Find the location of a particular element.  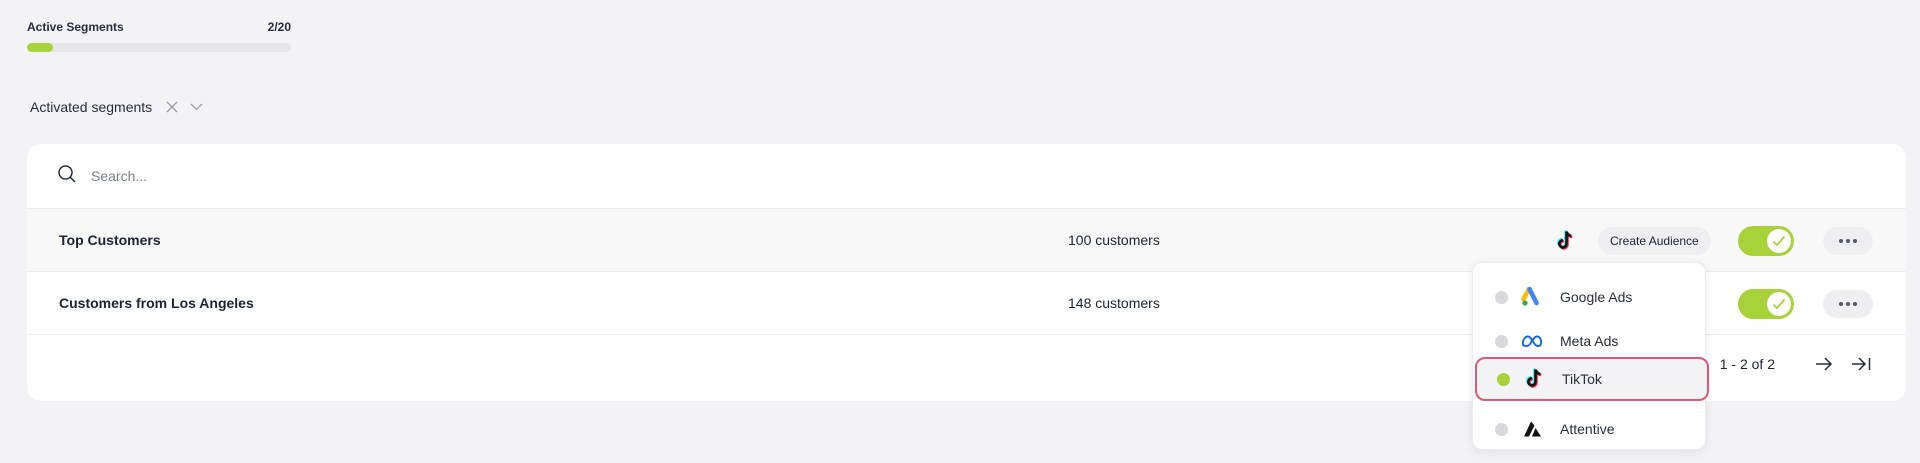

quota-header: Active Segments 2/20 is located at coordinates (159, 27).